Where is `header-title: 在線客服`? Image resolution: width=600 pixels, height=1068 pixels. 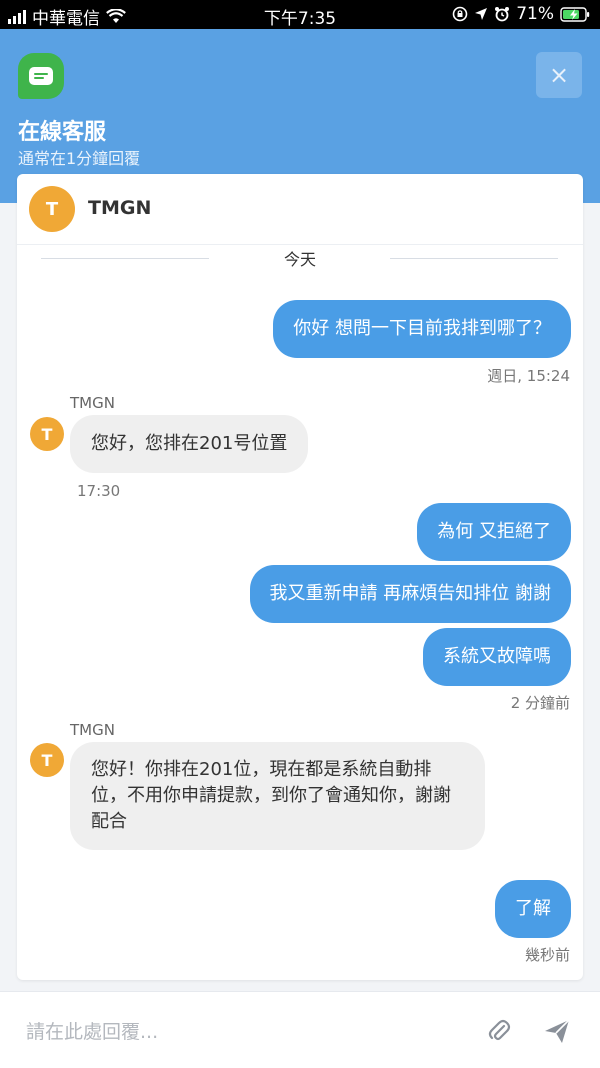
header-title: 在線客服 is located at coordinates (62, 132).